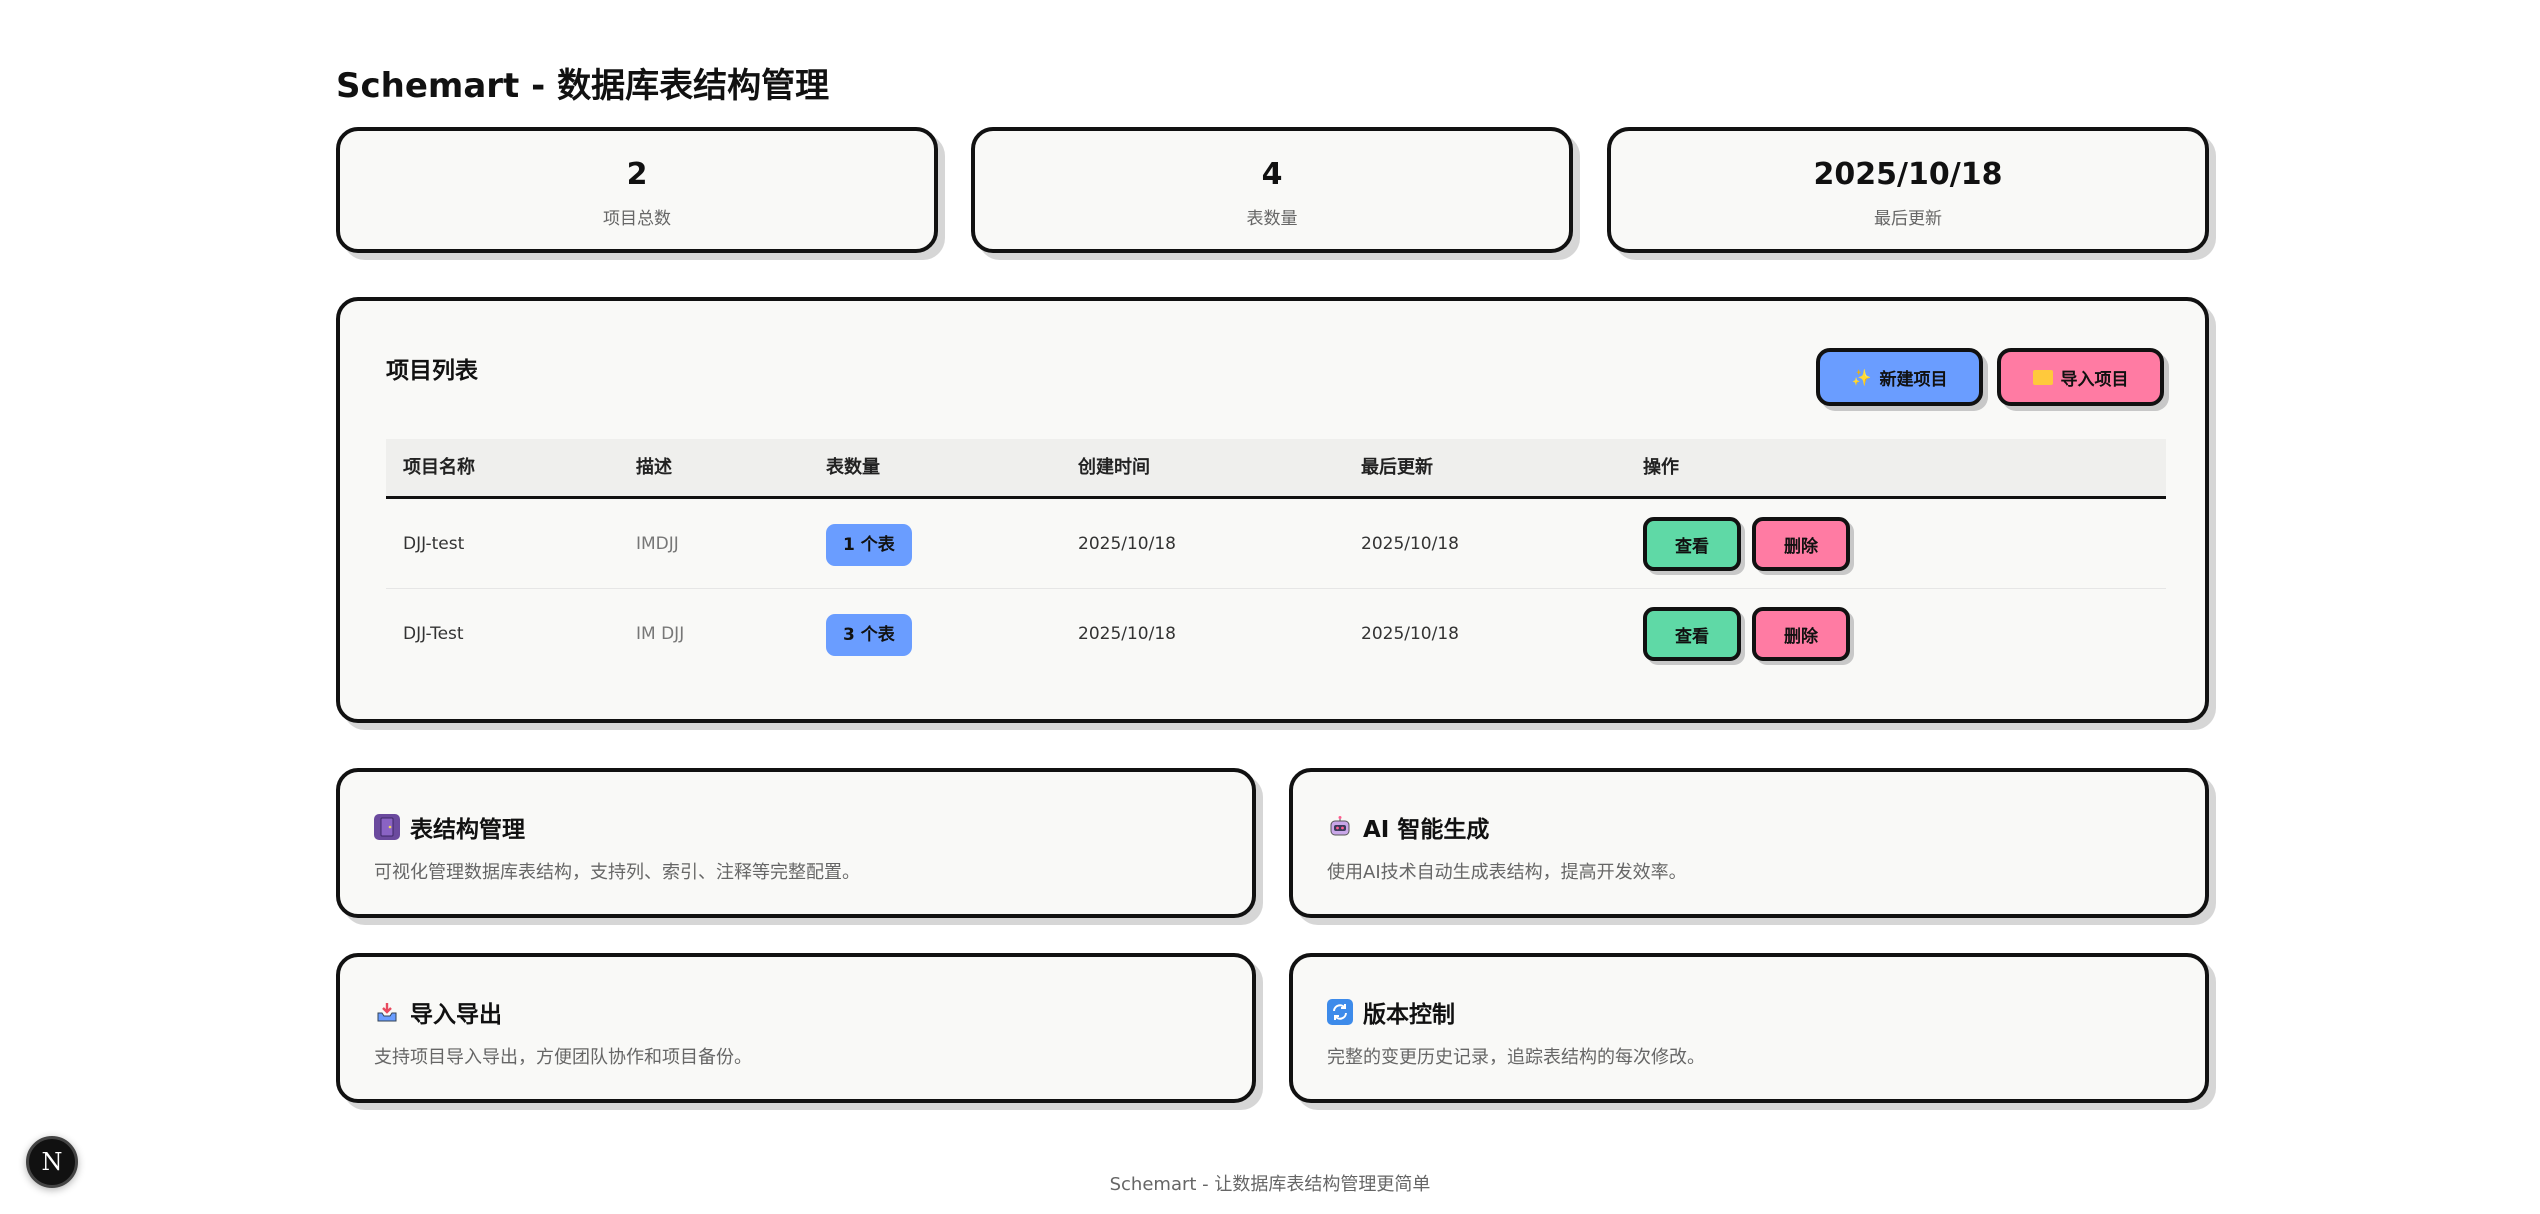 The height and width of the screenshot is (1214, 2540). I want to click on feature-card-schema: 表结构管理 可视化管理数据库表结构，支持列、索引、注释等完整配置。, so click(796, 843).